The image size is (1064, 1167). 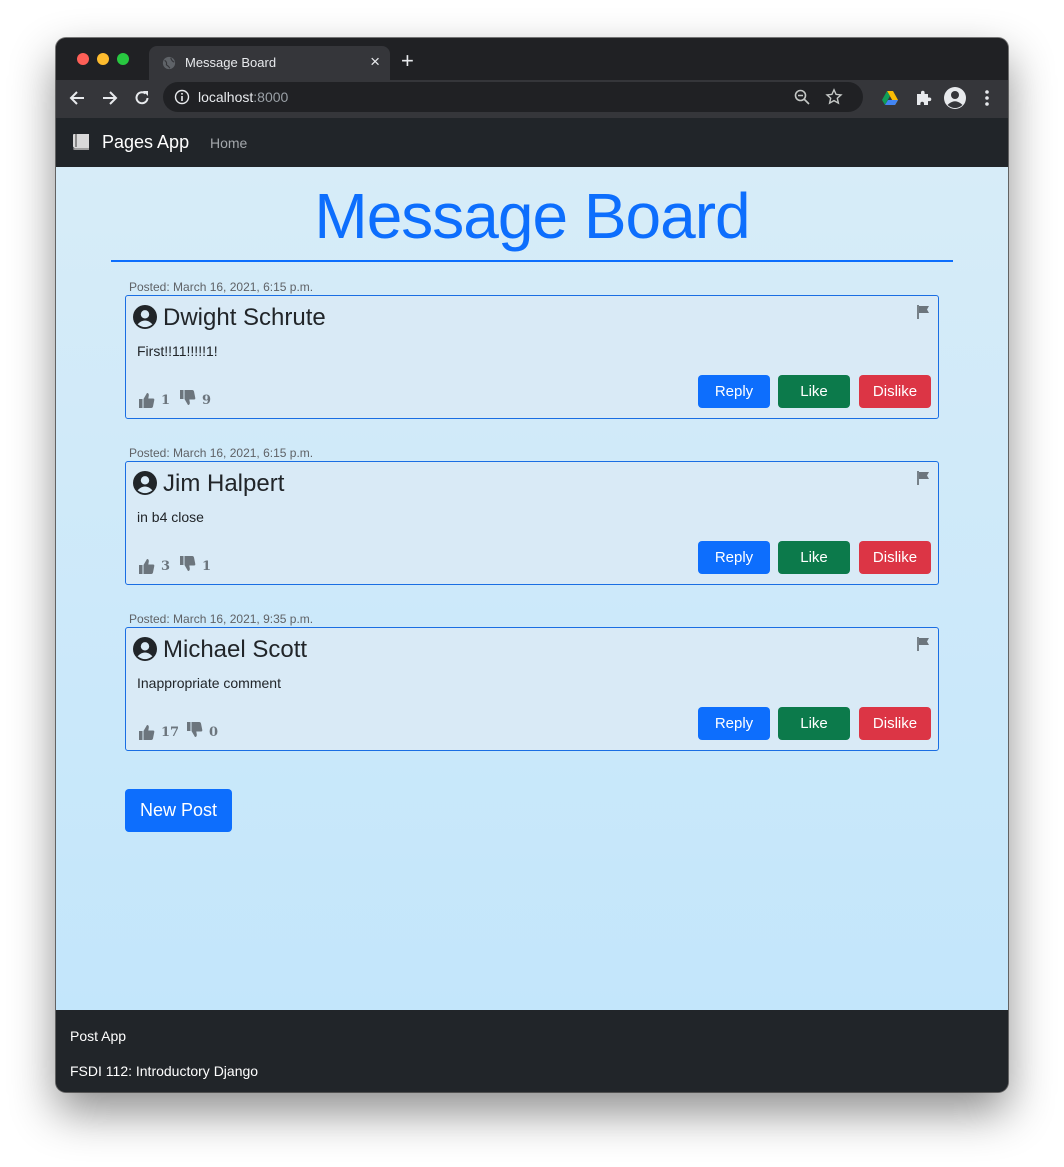 I want to click on minimize-window-button, so click(x=103, y=59).